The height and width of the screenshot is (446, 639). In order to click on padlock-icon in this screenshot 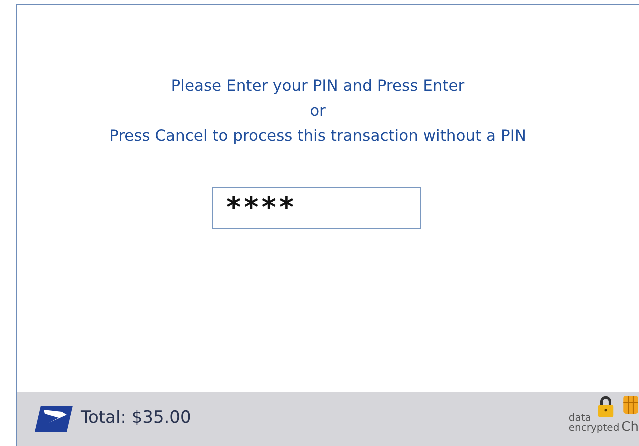, I will do `click(605, 407)`.